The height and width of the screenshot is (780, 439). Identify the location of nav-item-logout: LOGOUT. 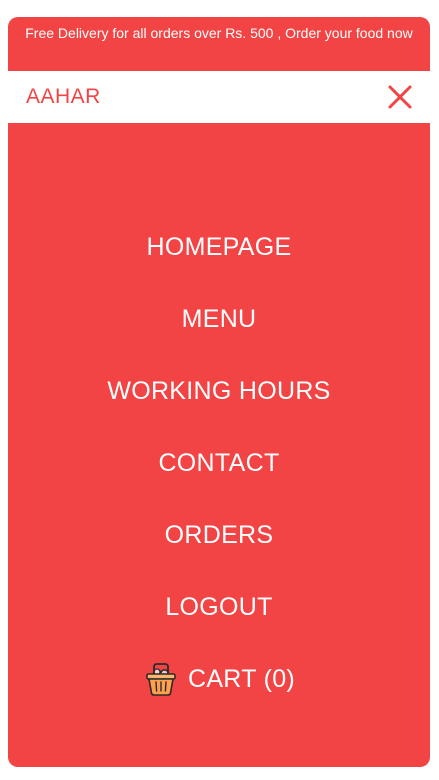
(219, 607).